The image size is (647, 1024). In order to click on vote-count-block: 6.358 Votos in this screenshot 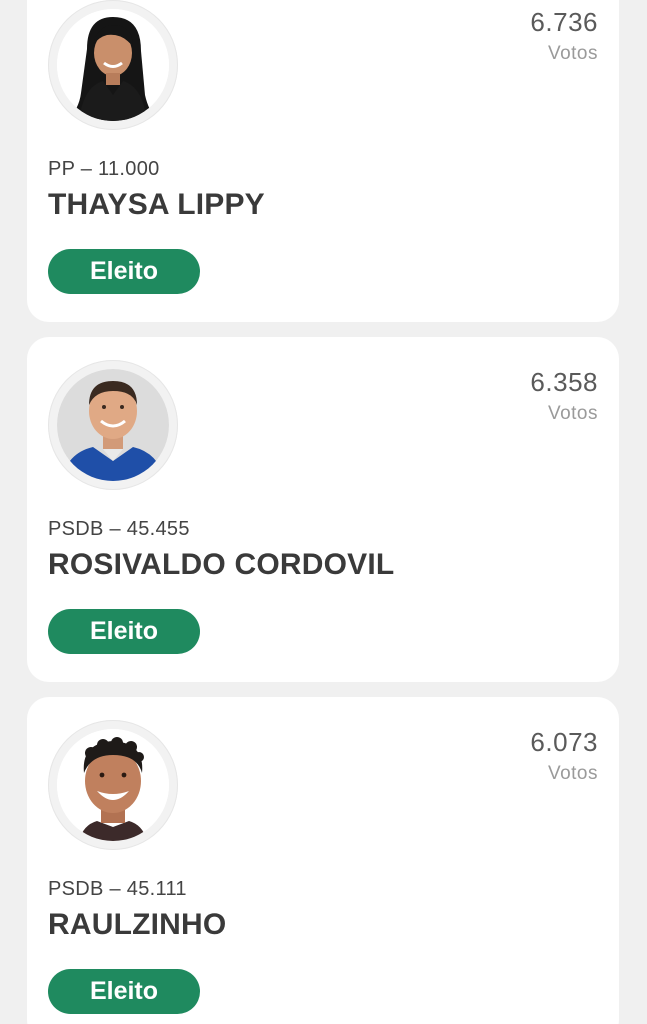, I will do `click(564, 397)`.